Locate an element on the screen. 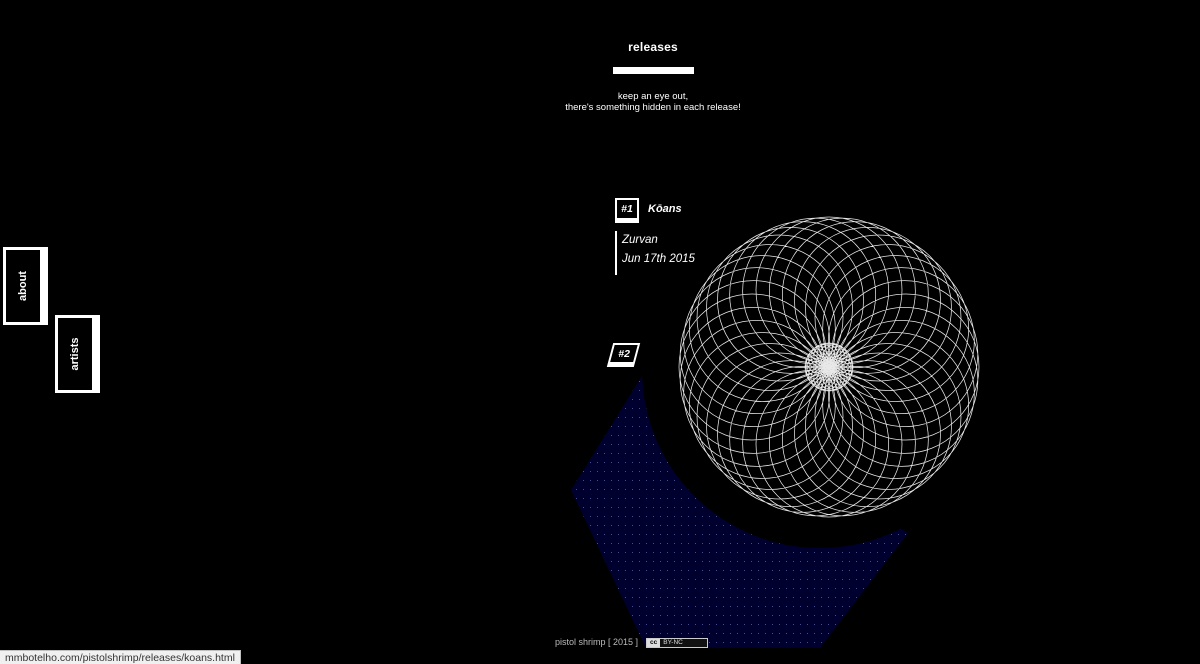 This screenshot has height=664, width=1200. hint-line-1: keep an eye out, is located at coordinates (653, 96).